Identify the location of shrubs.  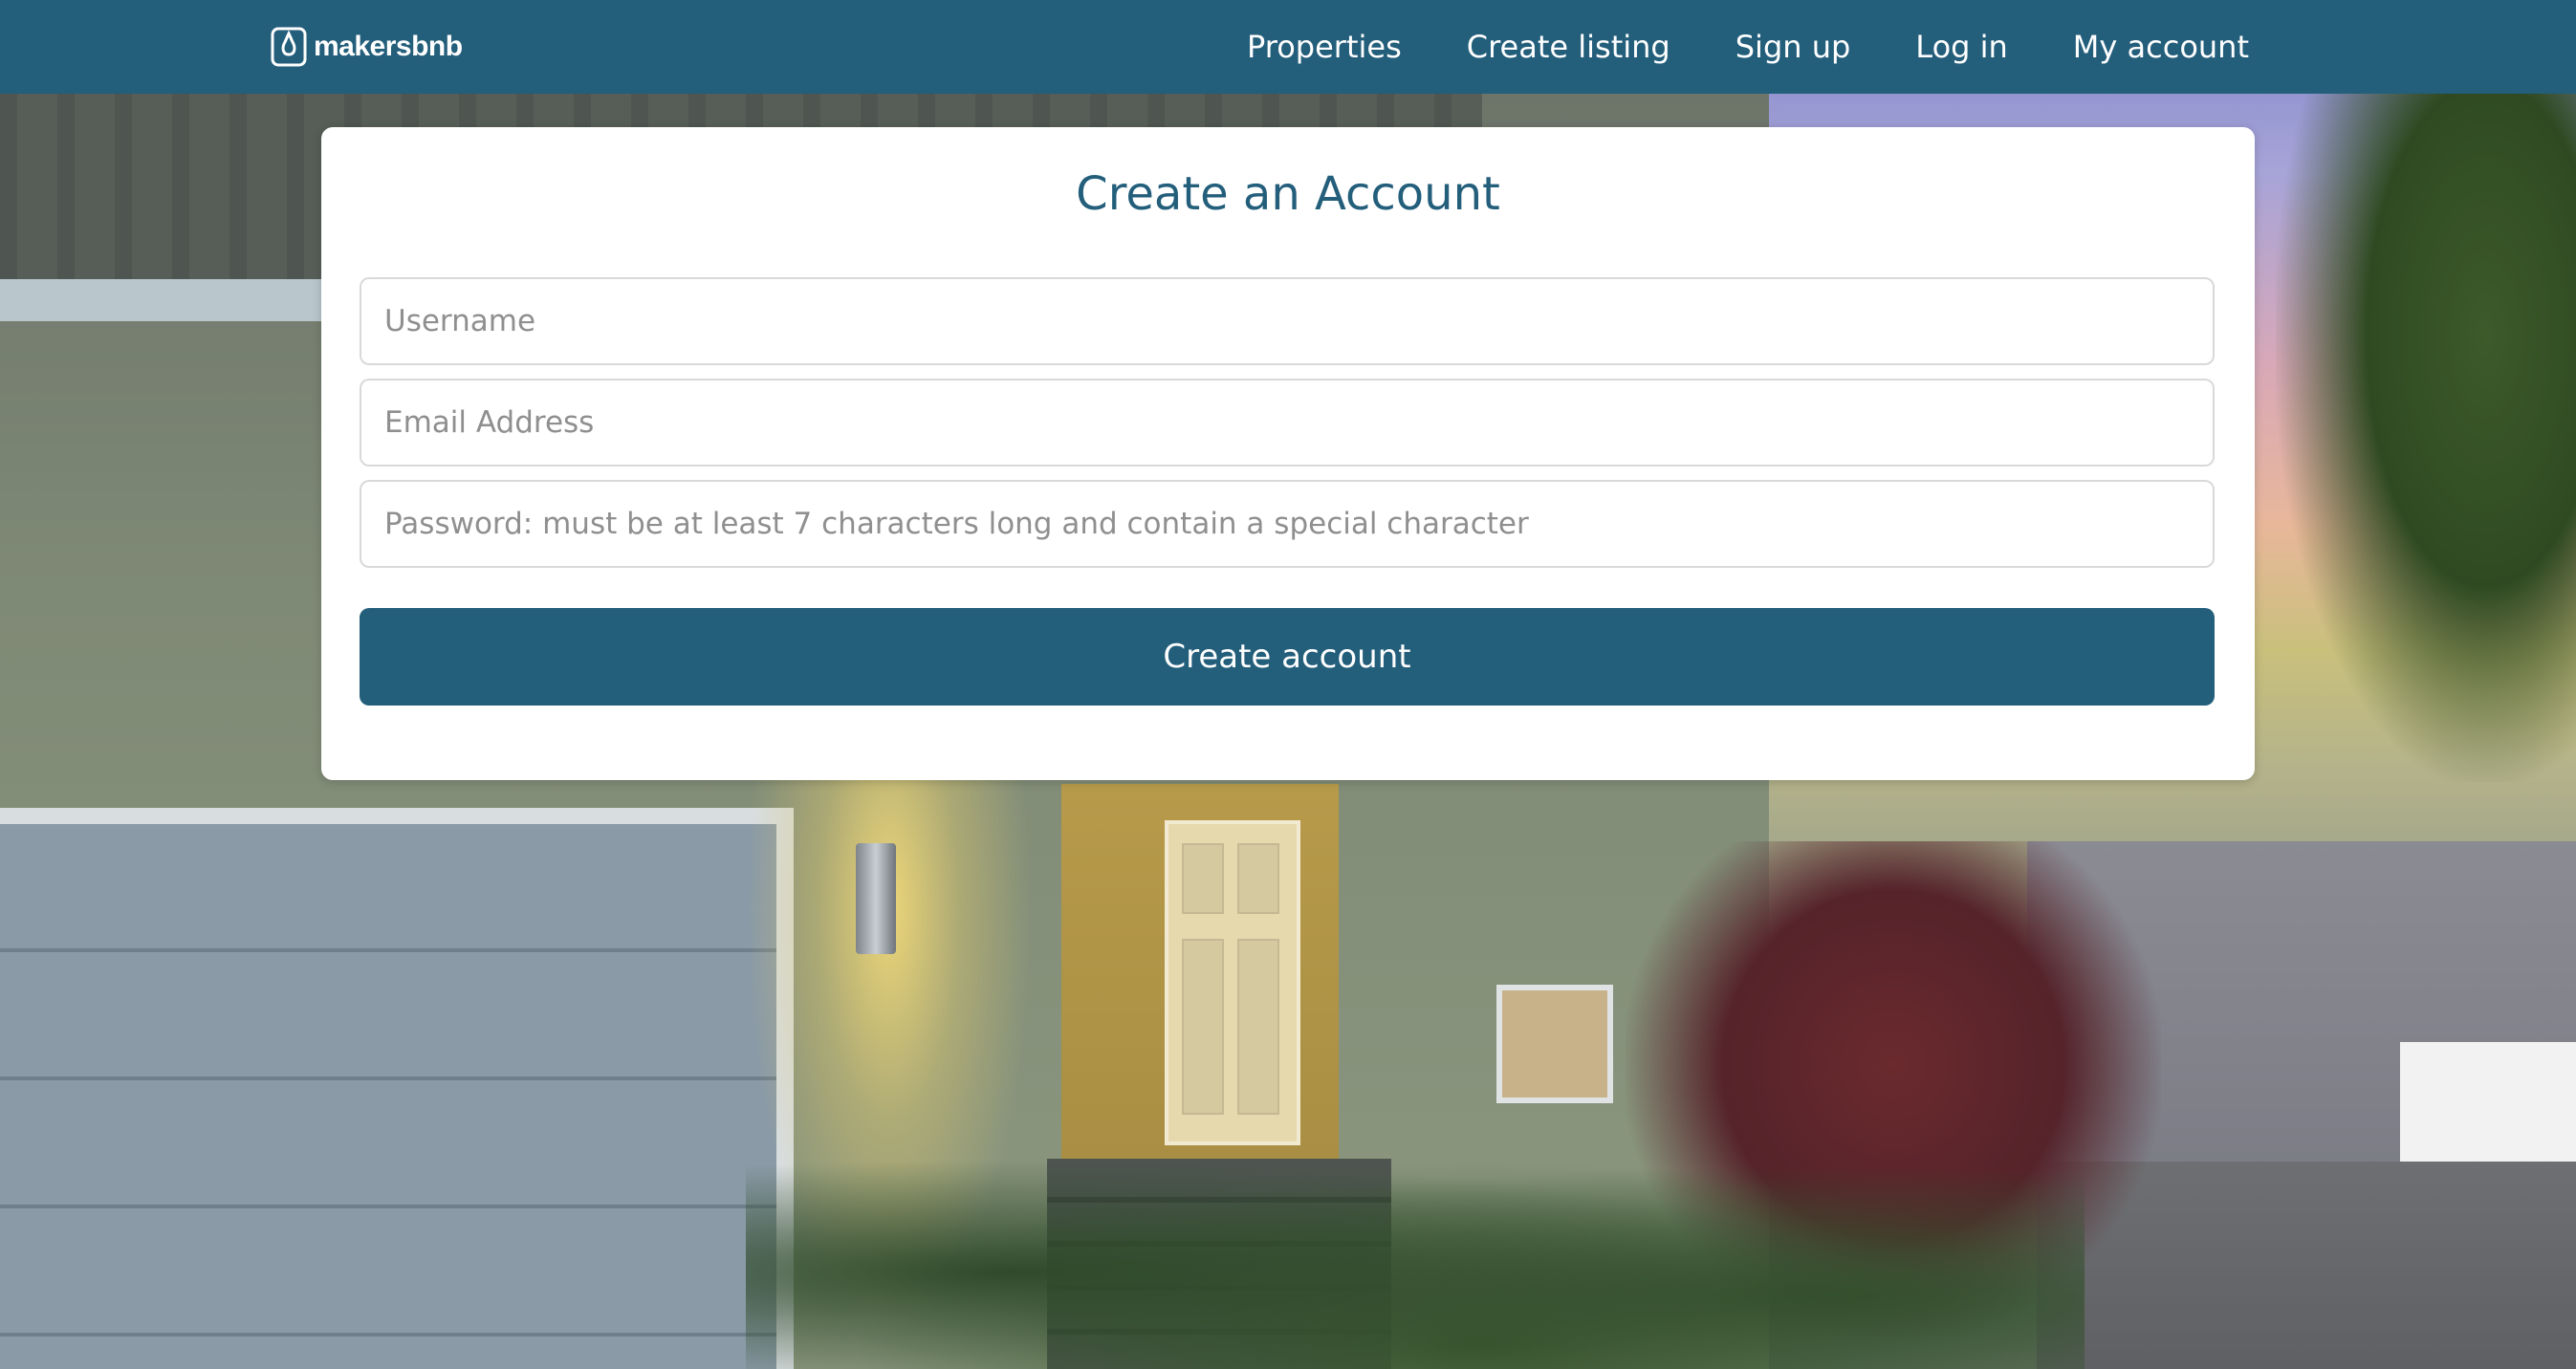
(1415, 1248).